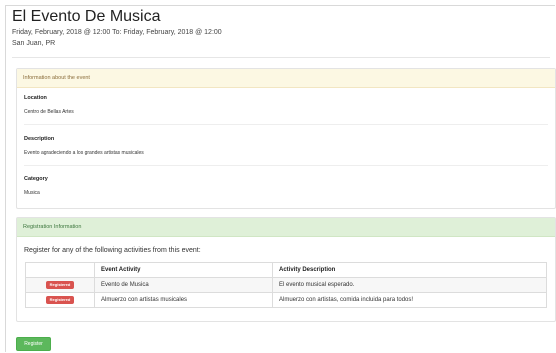 The width and height of the screenshot is (556, 353). What do you see at coordinates (409, 270) in the screenshot?
I see `description-column-header: Activity Description` at bounding box center [409, 270].